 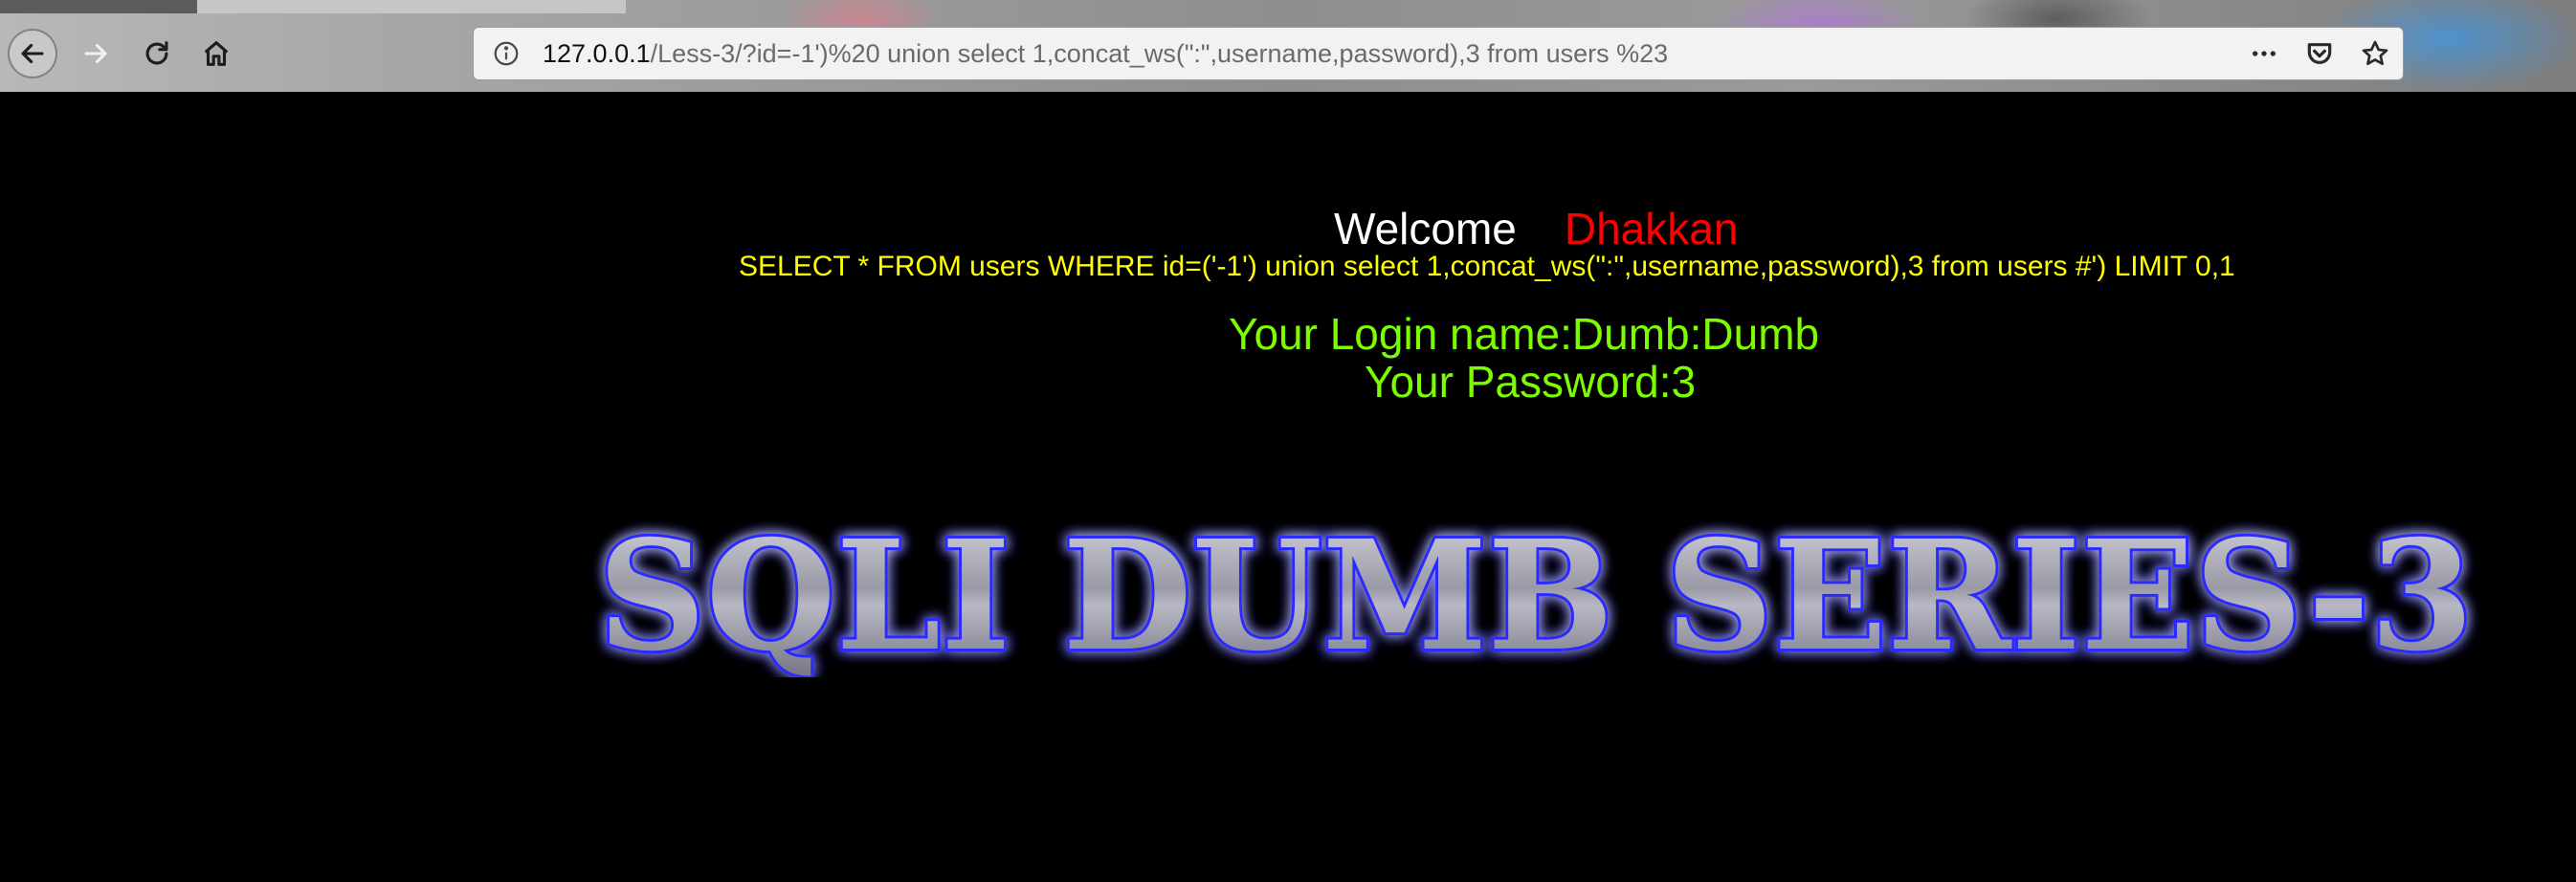 I want to click on welcome-username: Dhakkan, so click(x=1651, y=229).